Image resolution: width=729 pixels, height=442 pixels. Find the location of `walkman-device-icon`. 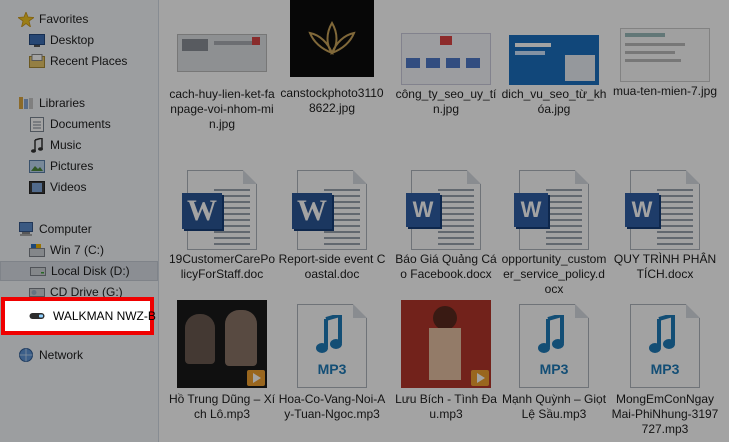

walkman-device-icon is located at coordinates (37, 316).